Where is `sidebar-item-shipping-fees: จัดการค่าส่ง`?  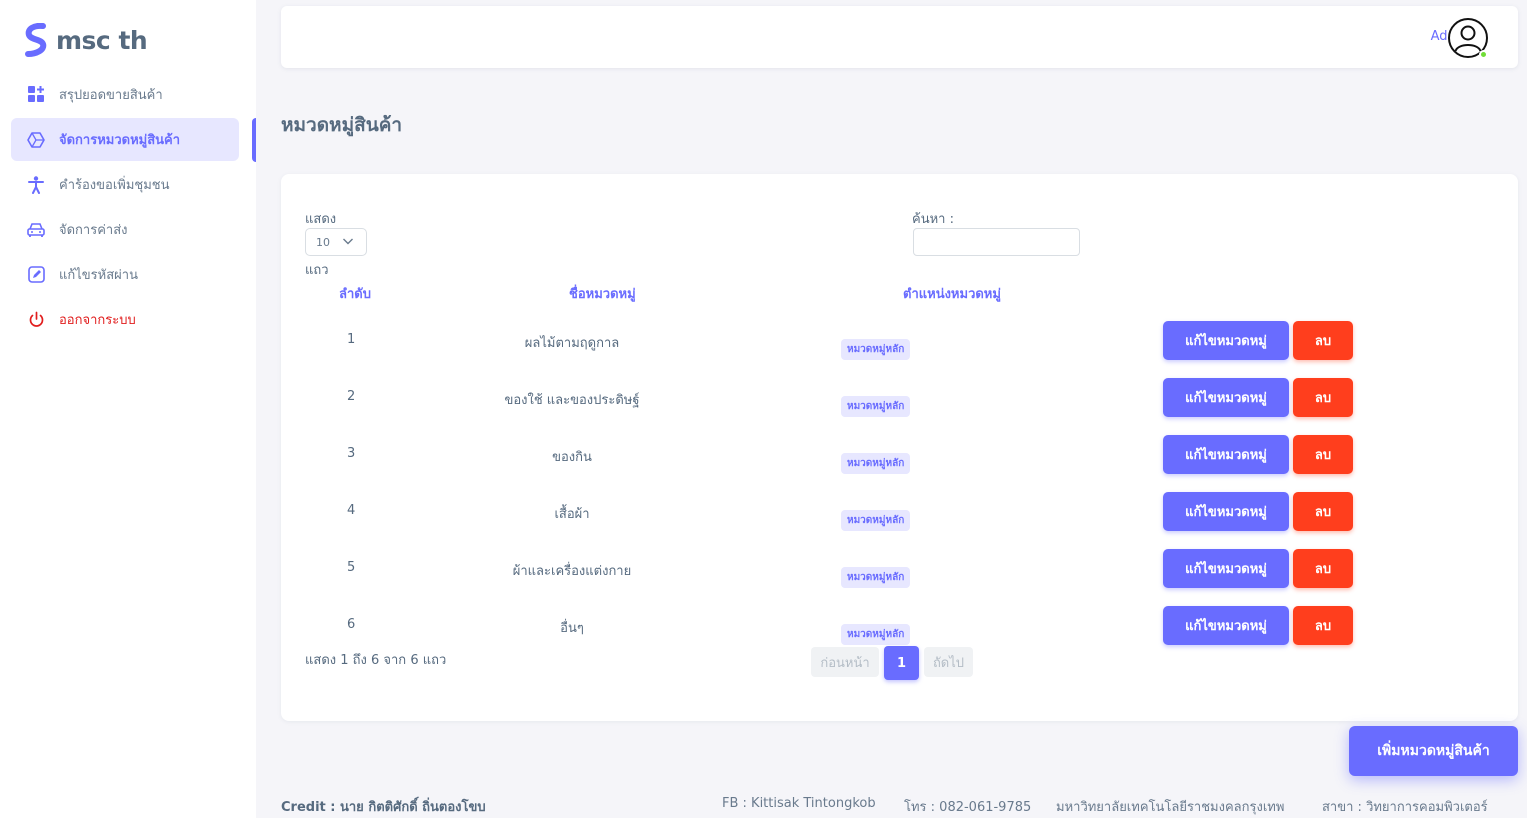 sidebar-item-shipping-fees: จัดการค่าส่ง is located at coordinates (125, 229).